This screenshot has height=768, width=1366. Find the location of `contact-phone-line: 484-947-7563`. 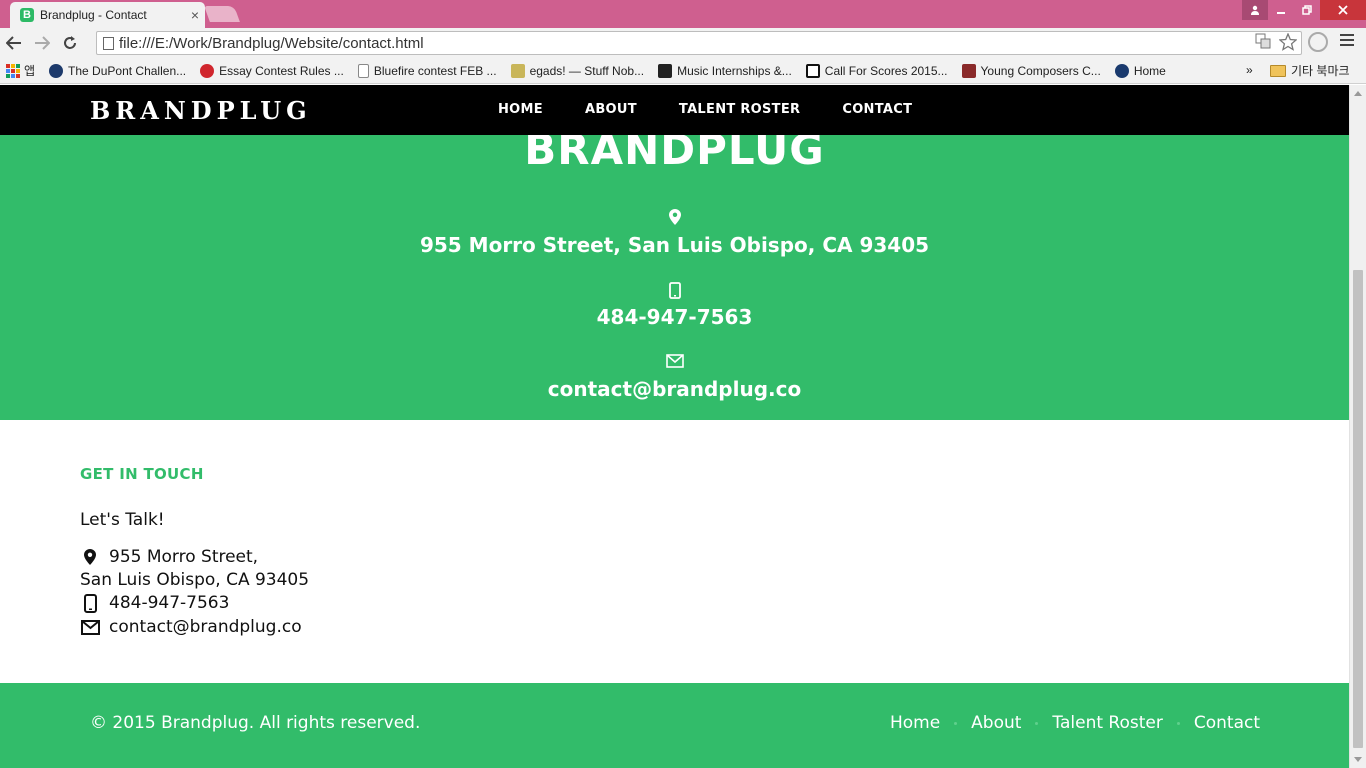

contact-phone-line: 484-947-7563 is located at coordinates (154, 603).